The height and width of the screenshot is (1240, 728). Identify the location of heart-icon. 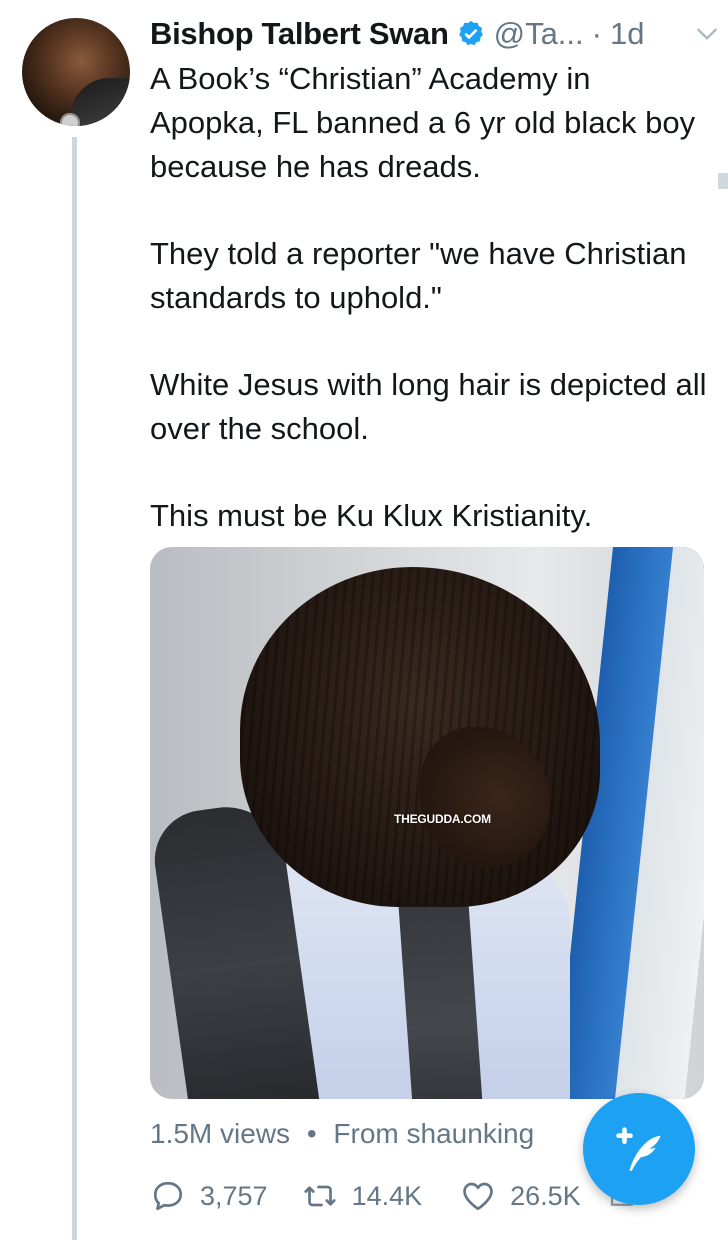
(478, 1196).